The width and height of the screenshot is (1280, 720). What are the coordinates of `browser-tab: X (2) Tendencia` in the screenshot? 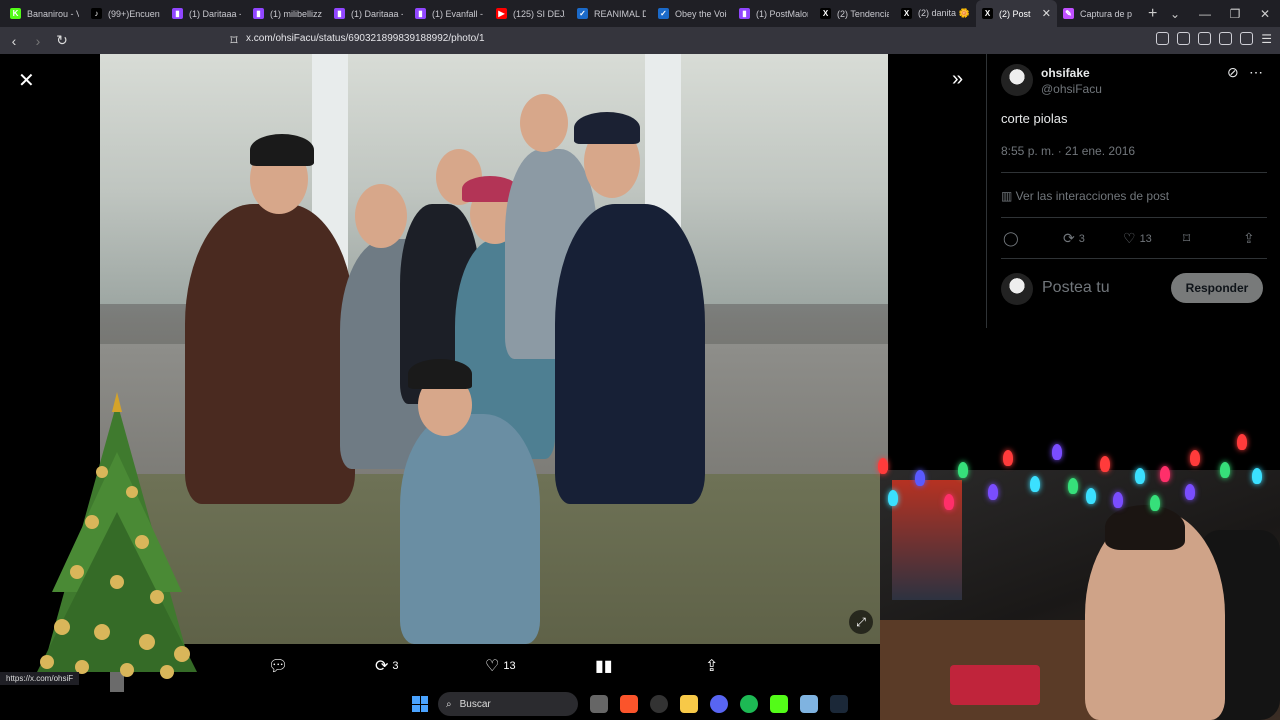 It's located at (854, 13).